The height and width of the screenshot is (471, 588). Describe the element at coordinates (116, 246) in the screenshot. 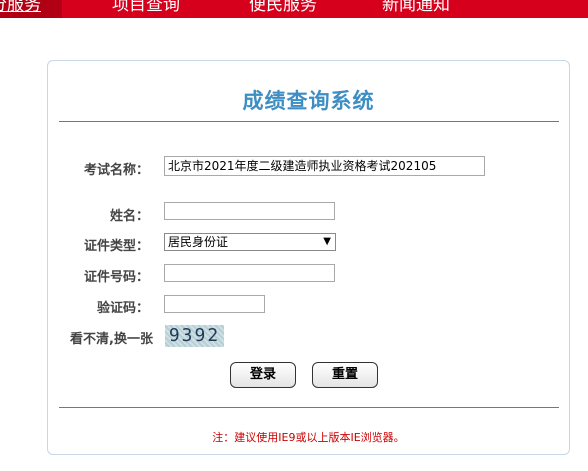

I see `id-type-label: 证件类型：` at that location.